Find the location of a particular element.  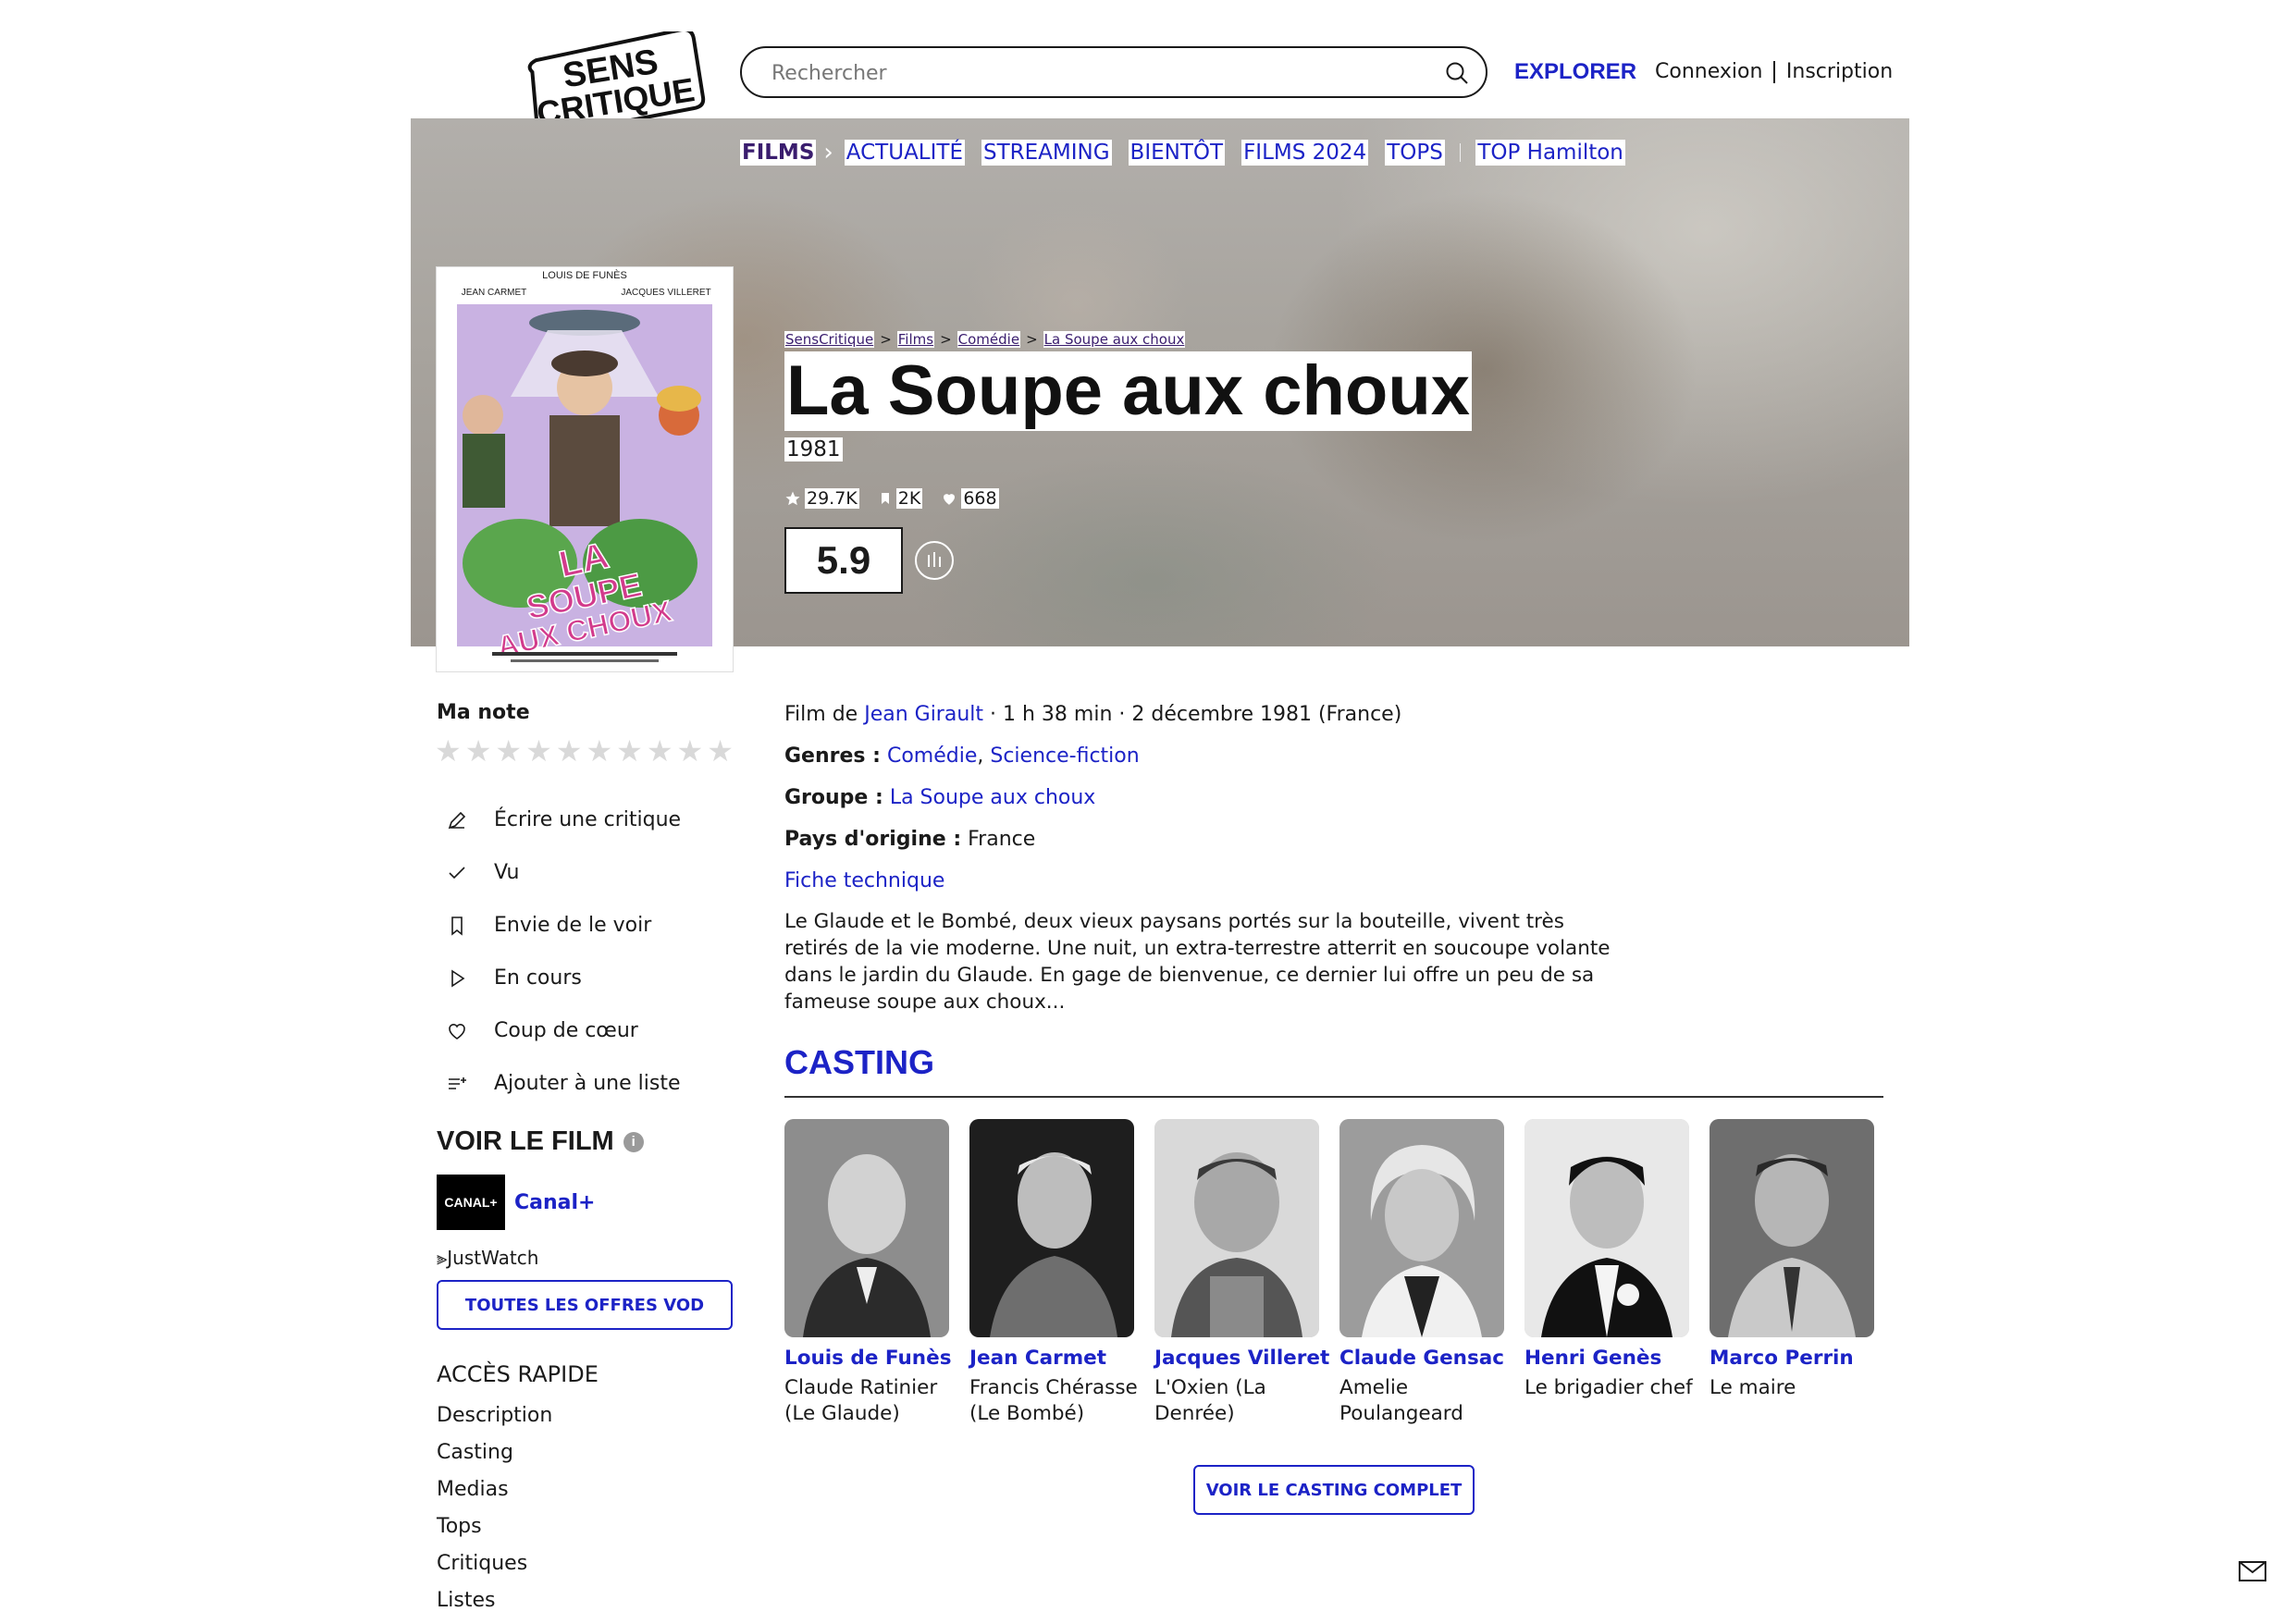

tech-sheet-link: Fiche technique is located at coordinates (864, 880).